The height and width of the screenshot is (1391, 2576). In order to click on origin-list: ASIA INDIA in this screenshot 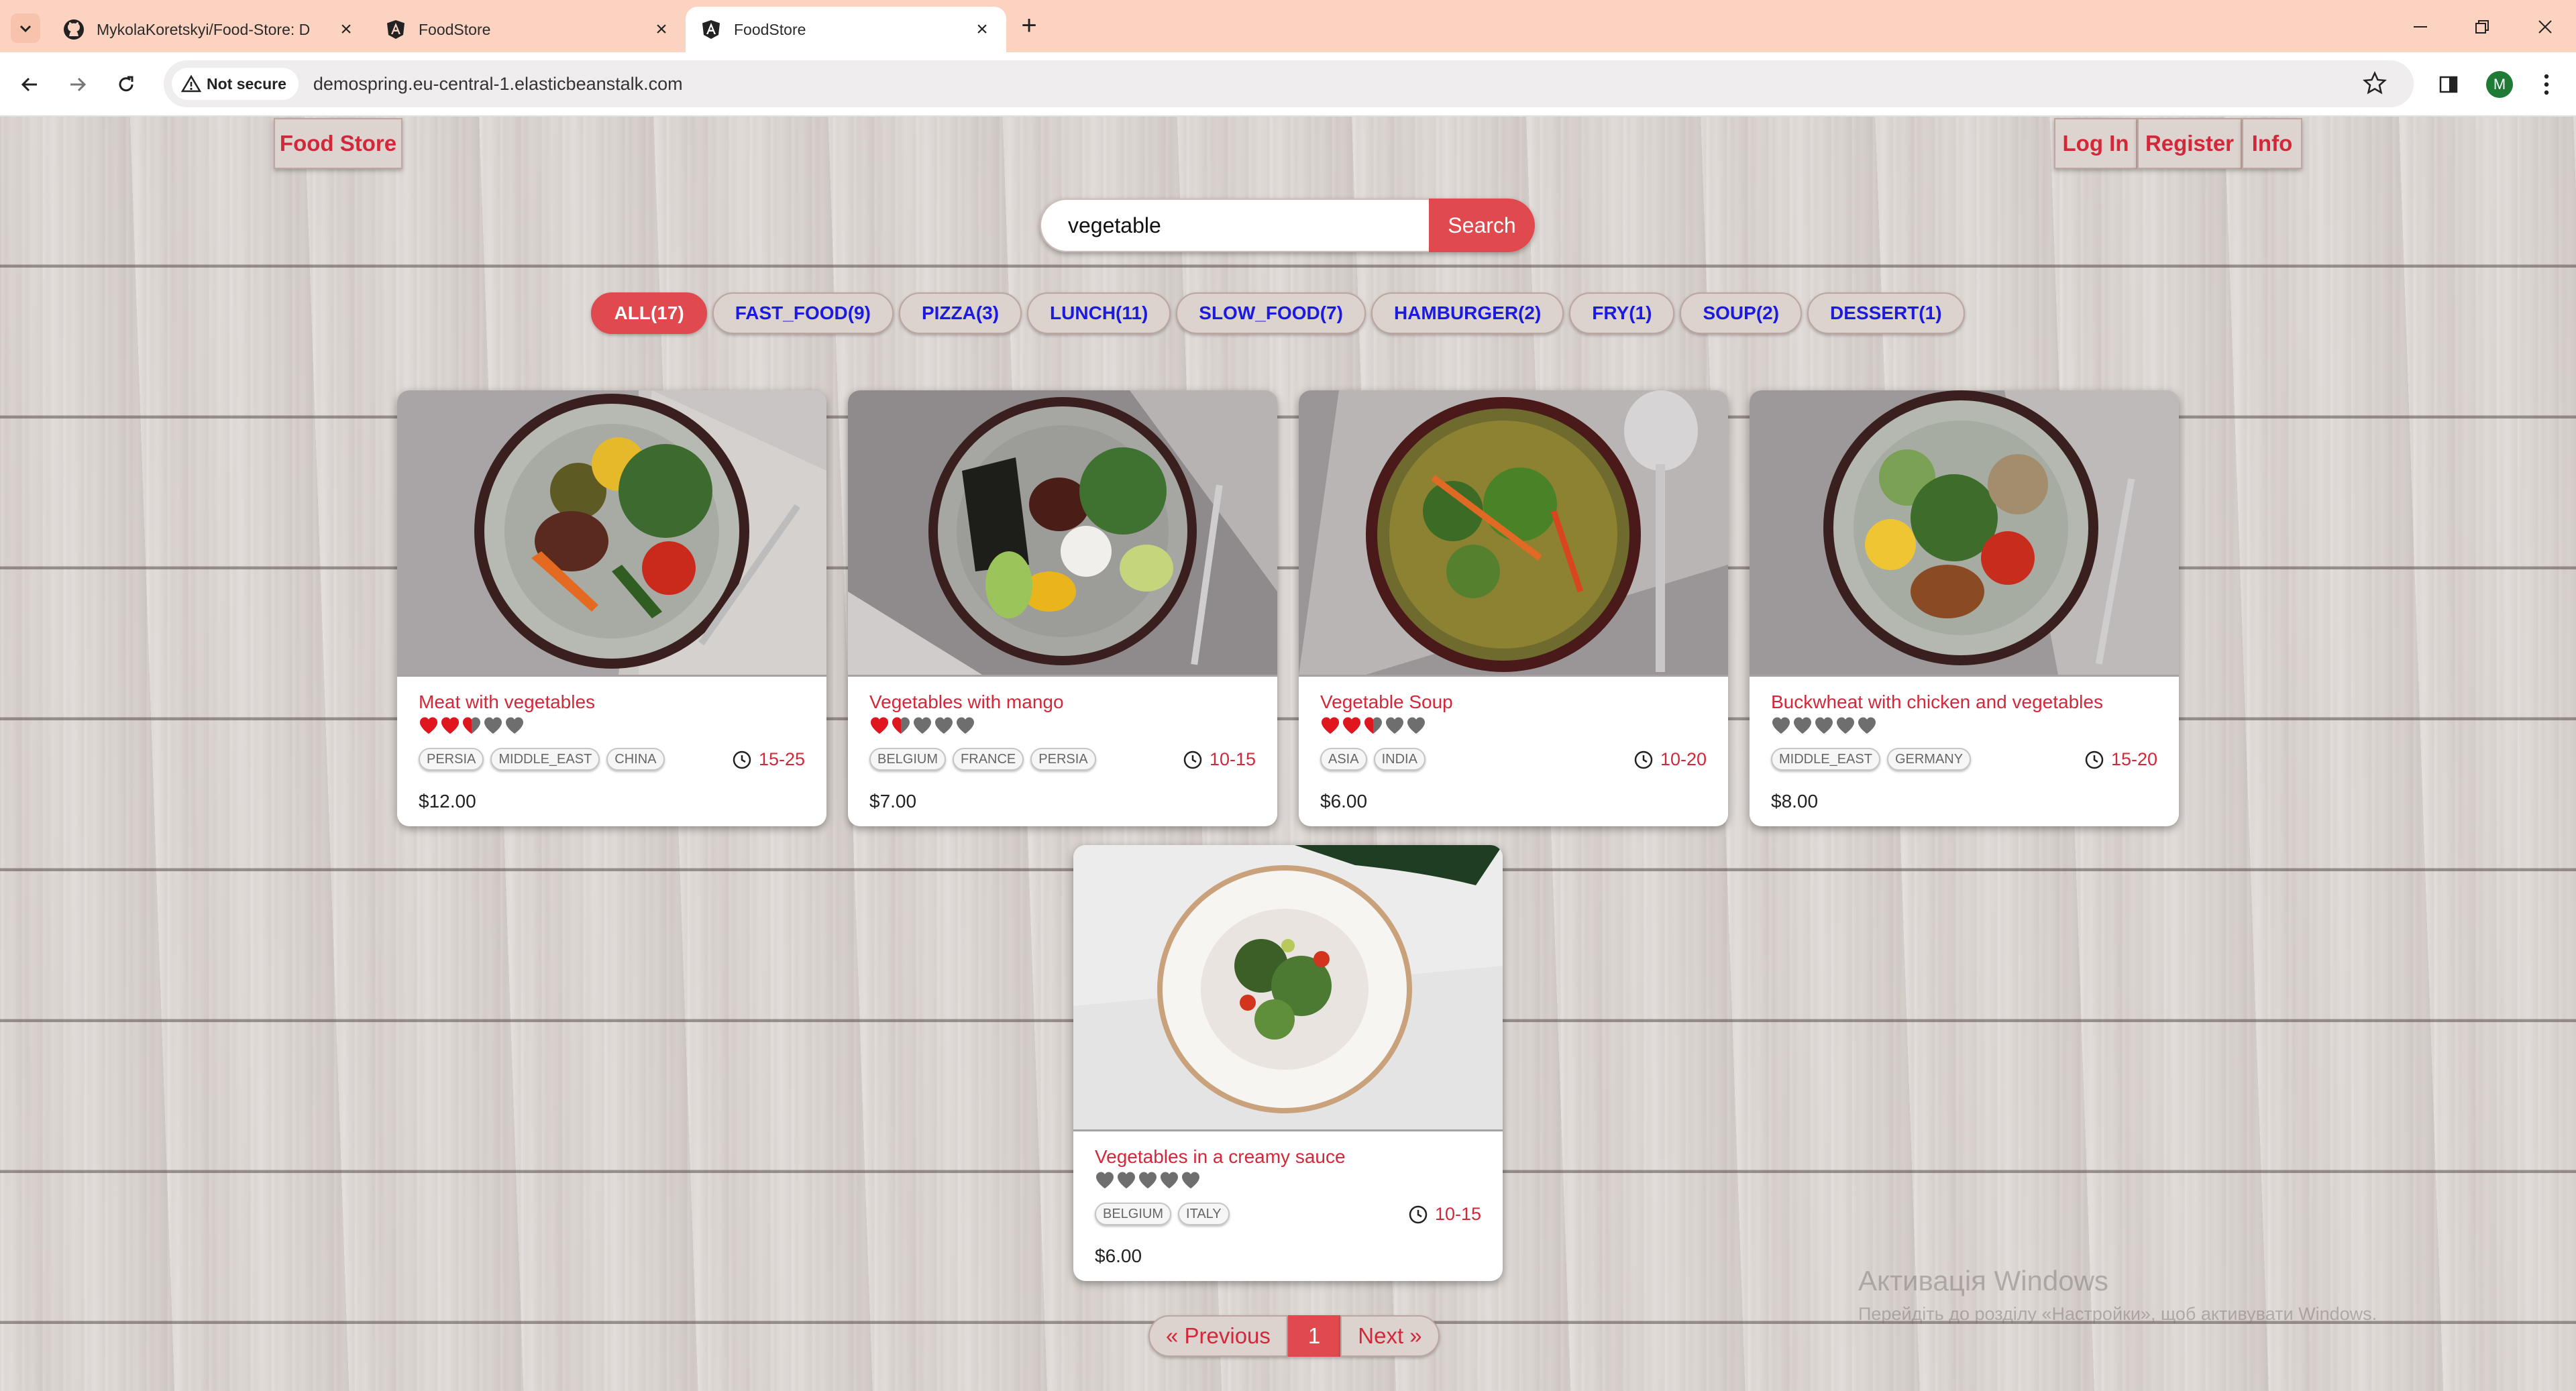, I will do `click(1373, 760)`.